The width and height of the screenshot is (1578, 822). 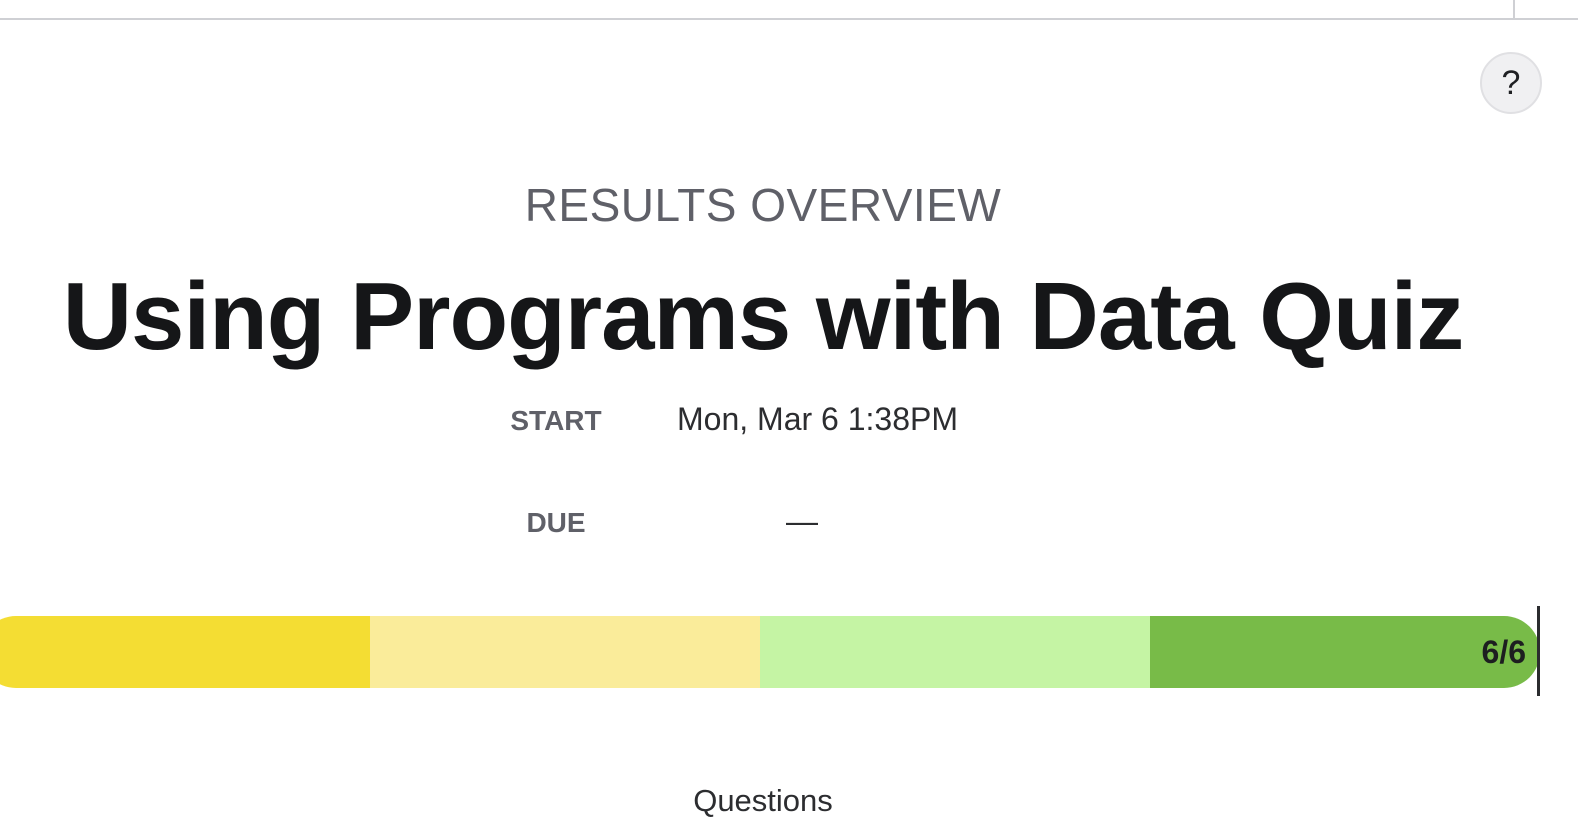 I want to click on score-label: 6/6, so click(x=1503, y=652).